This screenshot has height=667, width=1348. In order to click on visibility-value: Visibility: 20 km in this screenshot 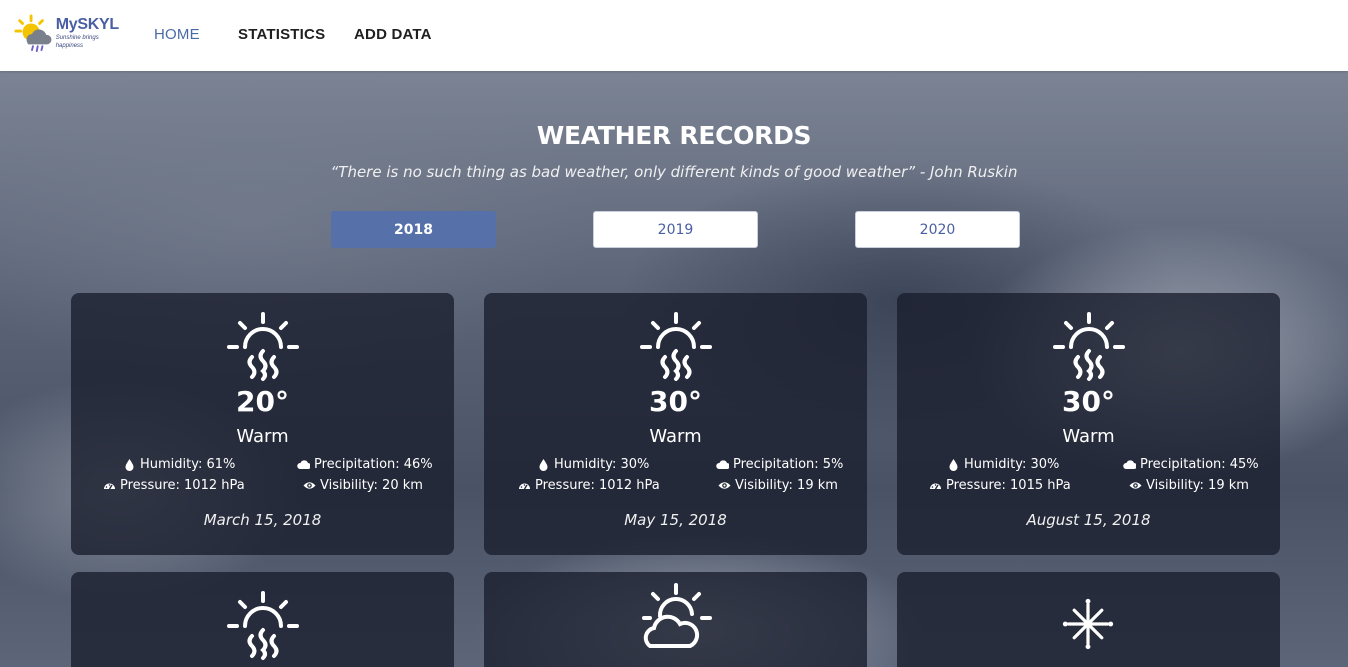, I will do `click(371, 485)`.